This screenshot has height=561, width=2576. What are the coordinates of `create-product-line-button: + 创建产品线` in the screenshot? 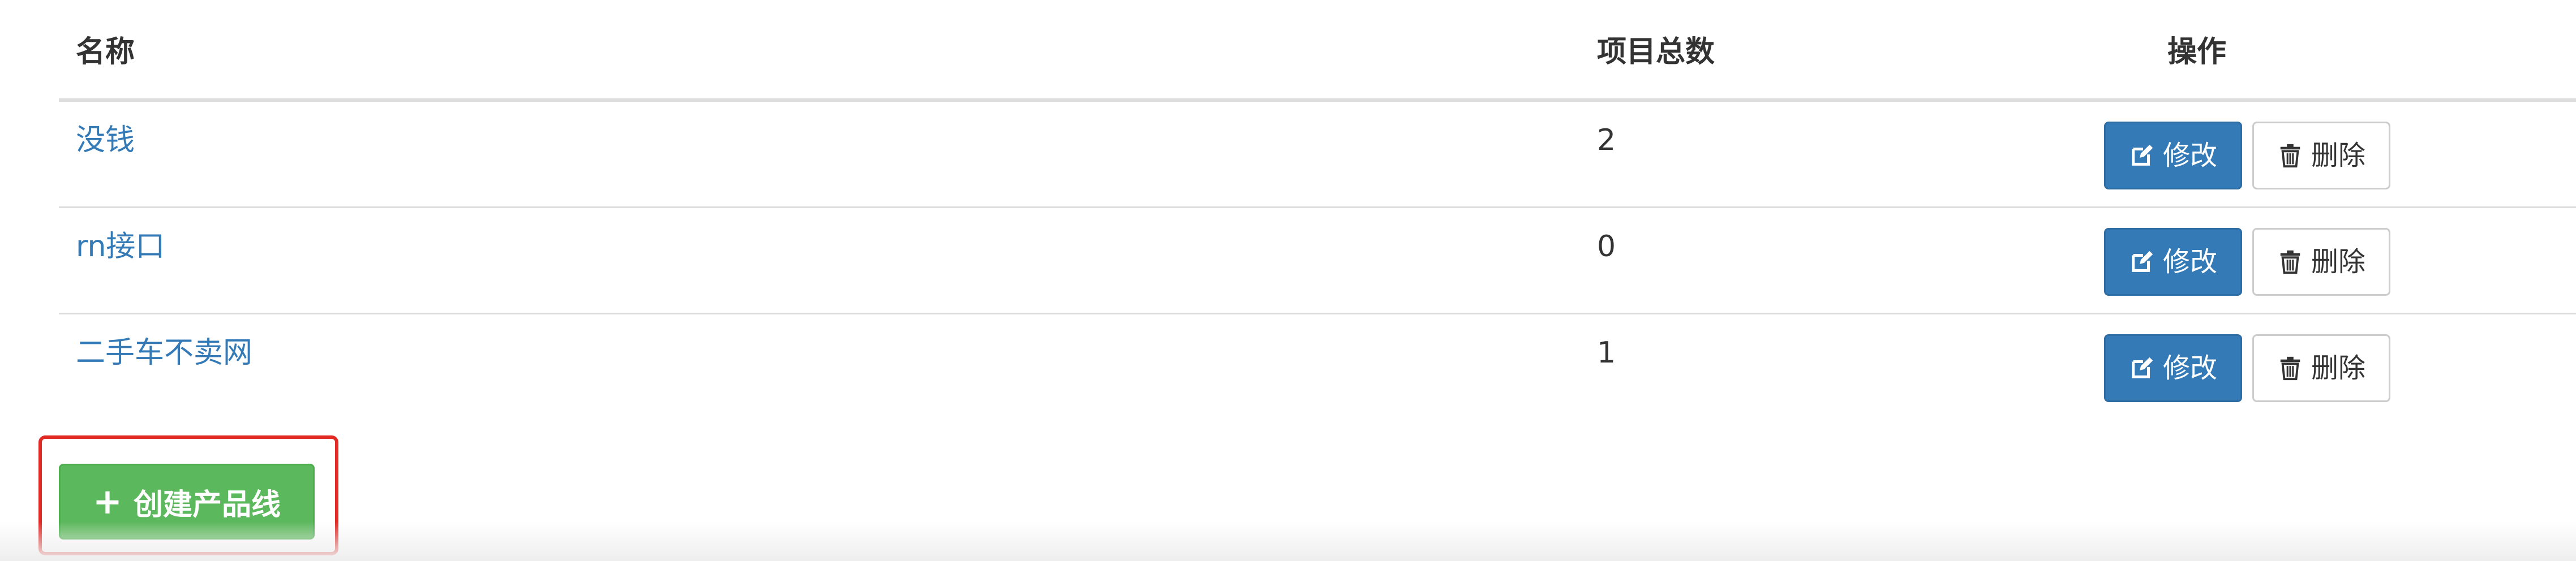 It's located at (187, 502).